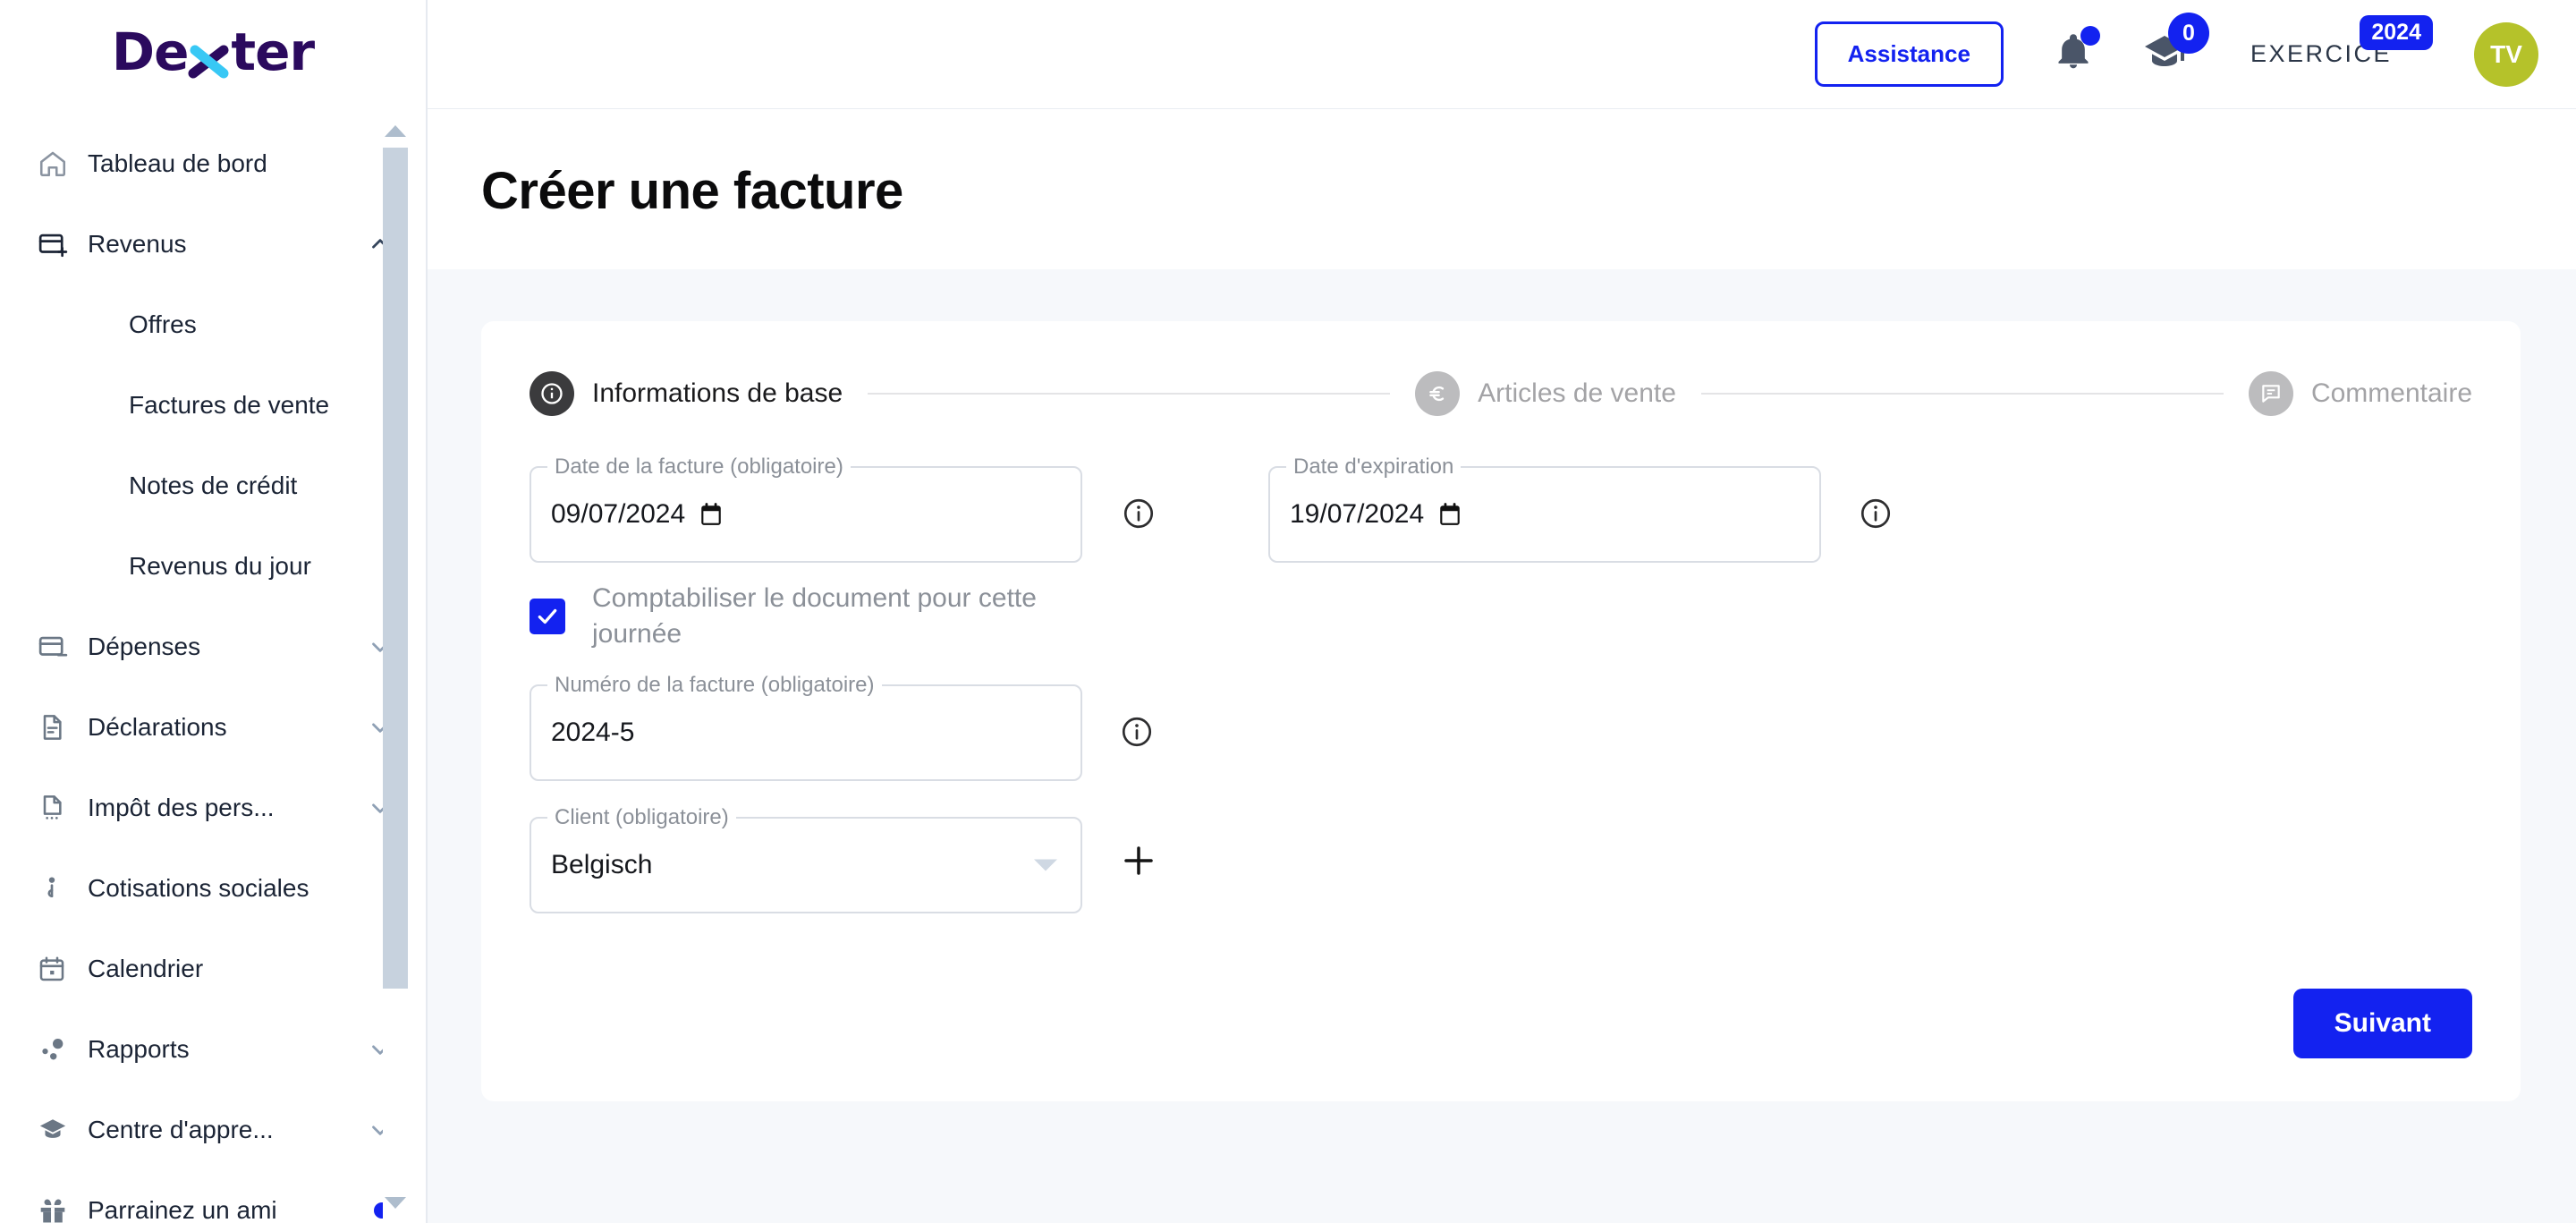 The width and height of the screenshot is (2576, 1223). I want to click on scroll-down-arrow-icon, so click(395, 1203).